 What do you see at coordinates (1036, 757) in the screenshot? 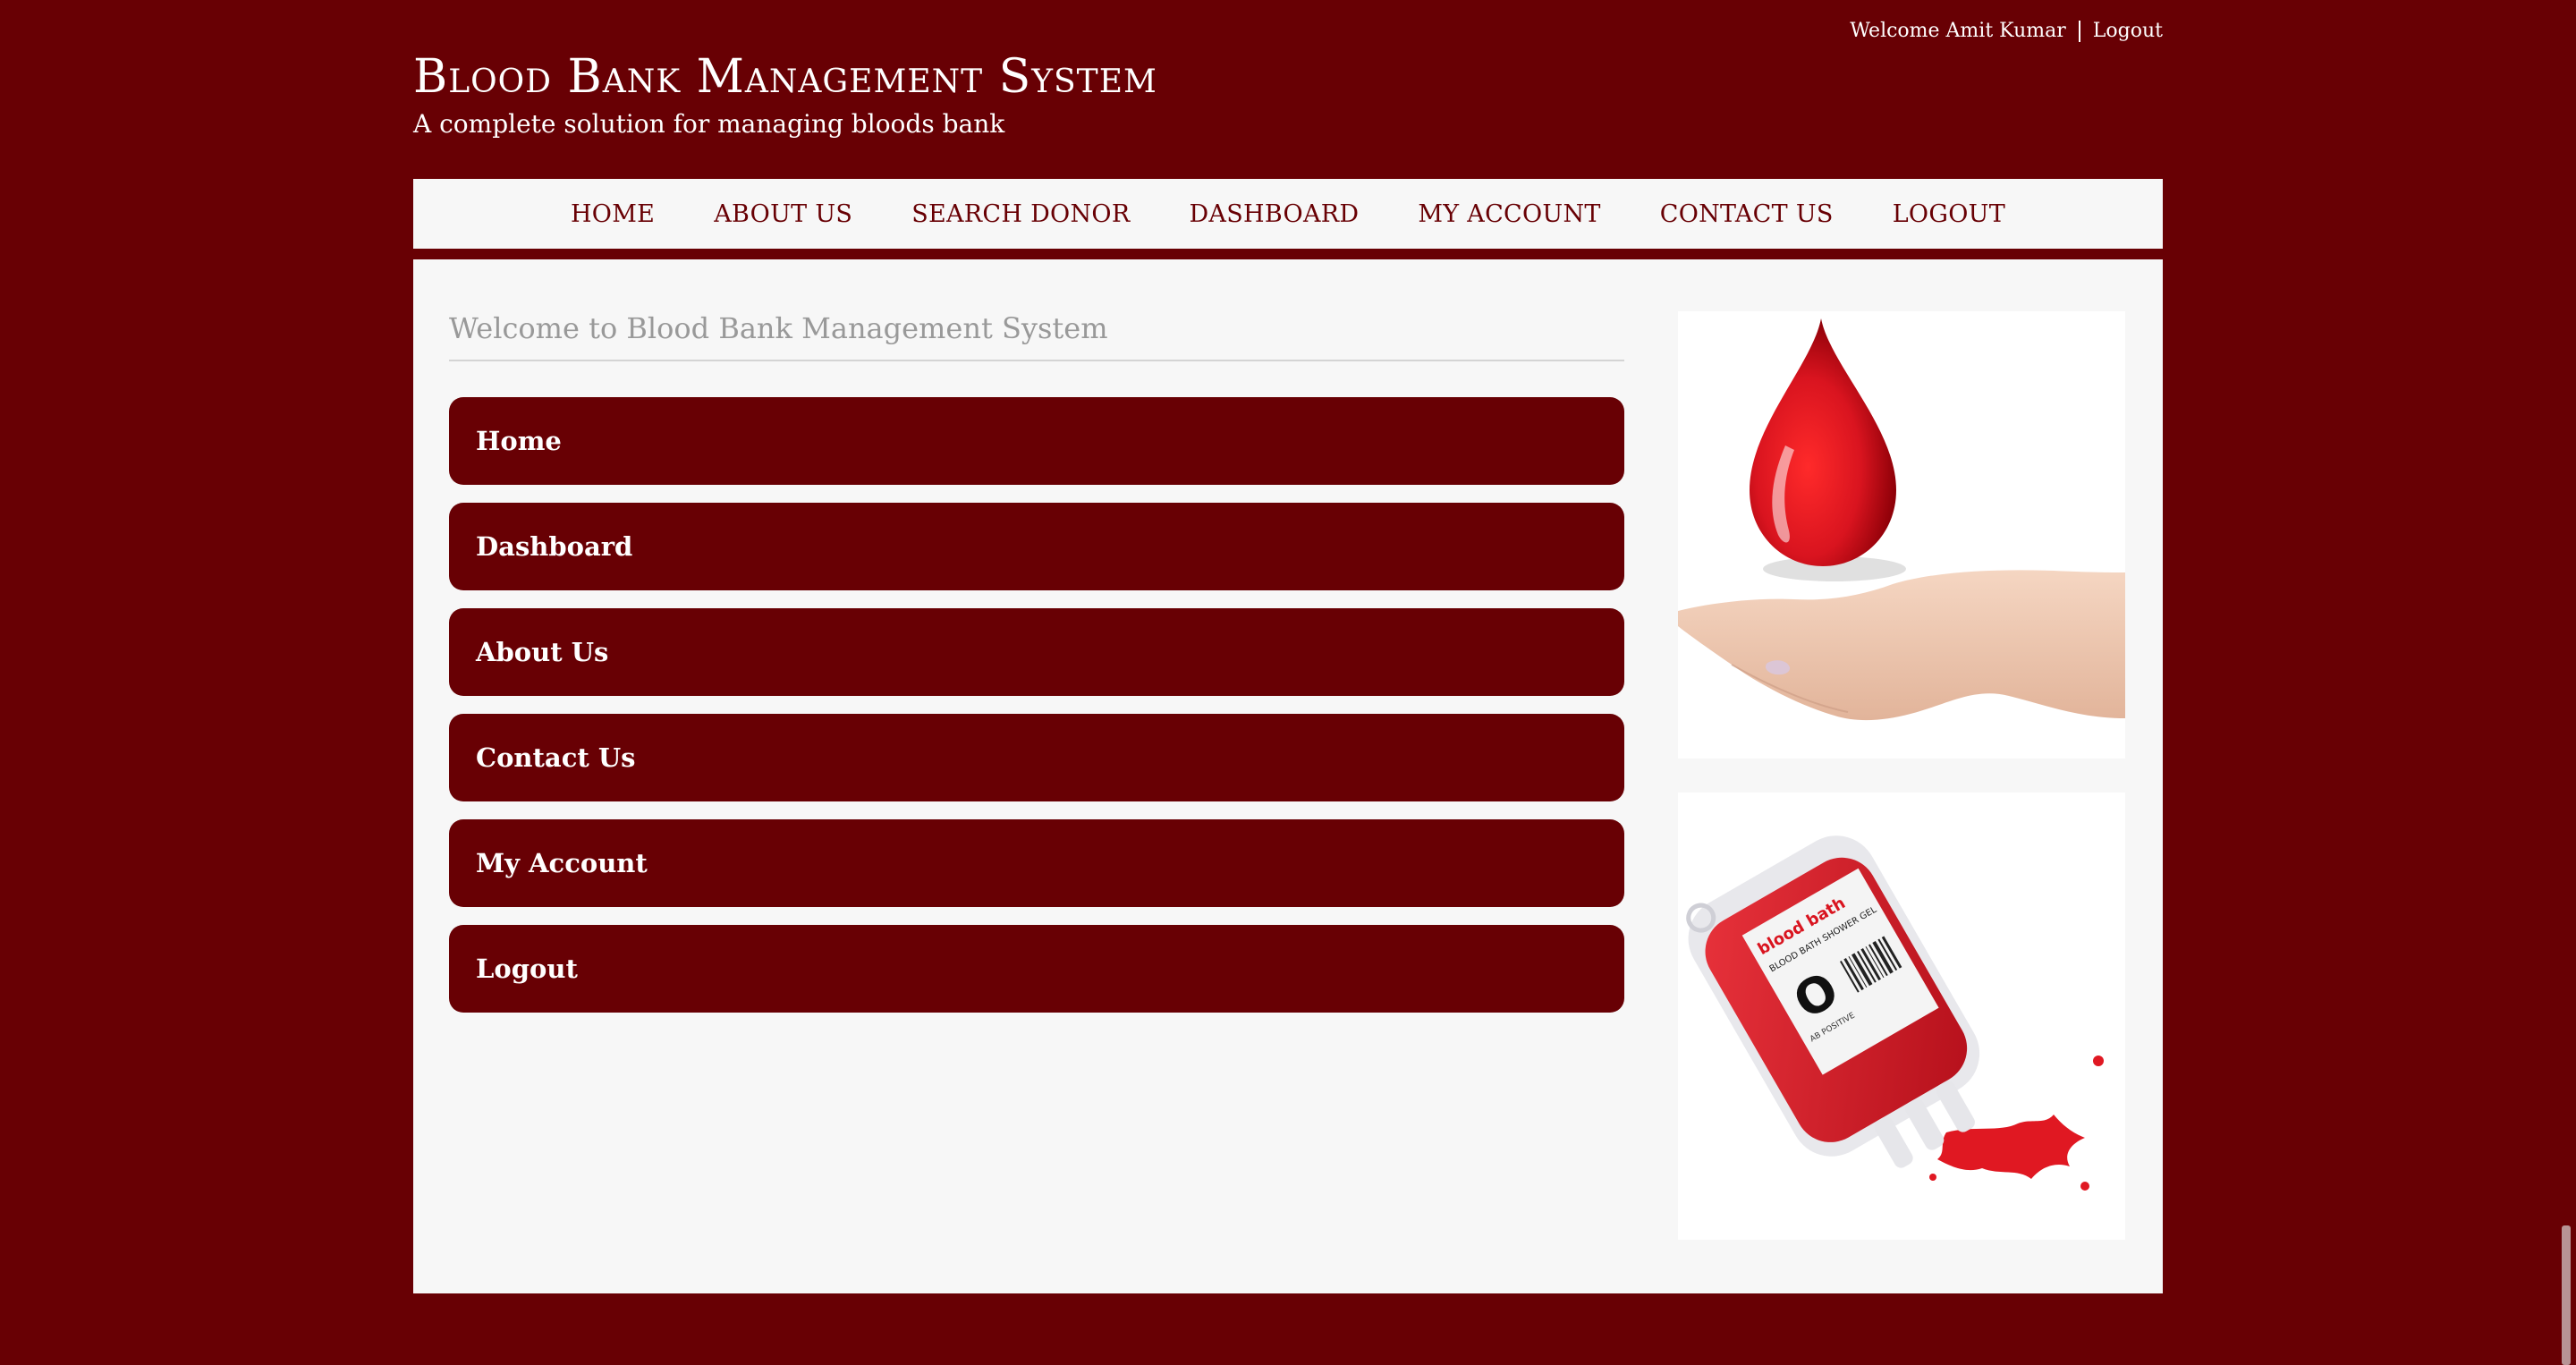
I see `menu-contact-us-button: Contact Us` at bounding box center [1036, 757].